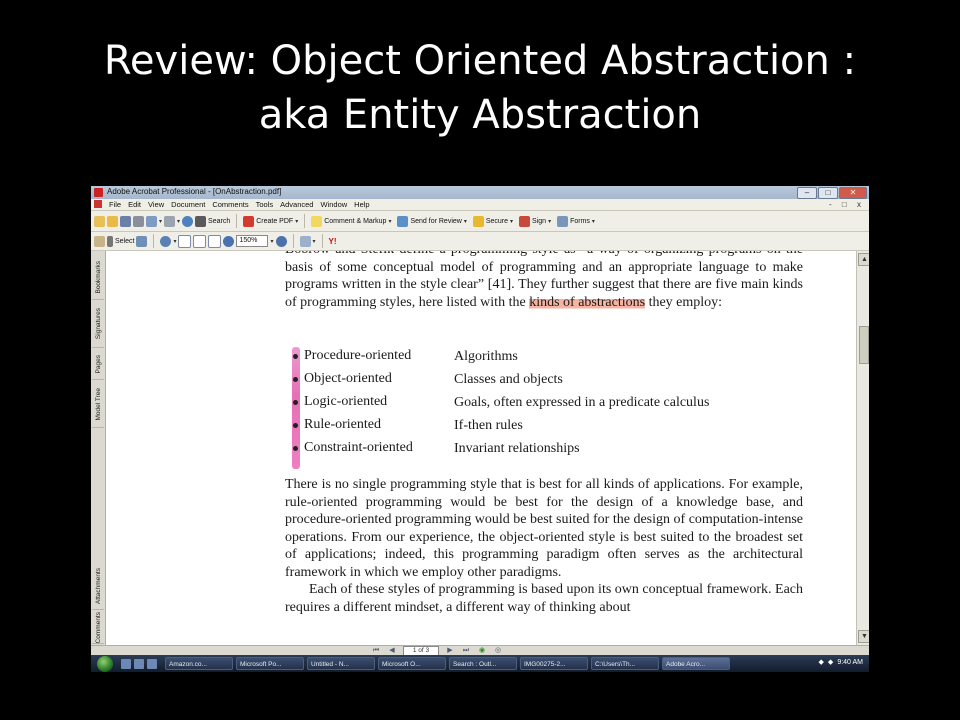 The width and height of the screenshot is (960, 720). What do you see at coordinates (281, 241) in the screenshot?
I see `zoom-in-button-icon` at bounding box center [281, 241].